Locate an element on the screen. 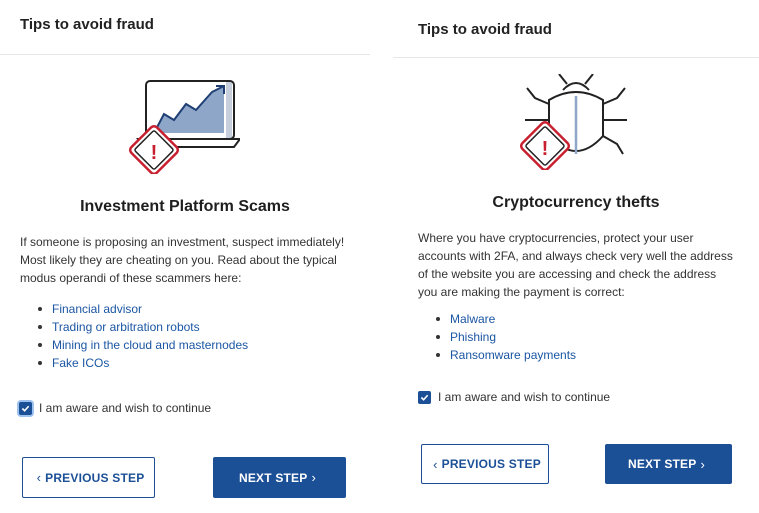 The height and width of the screenshot is (513, 759). link-fake-icos: Fake ICOs is located at coordinates (80, 363).